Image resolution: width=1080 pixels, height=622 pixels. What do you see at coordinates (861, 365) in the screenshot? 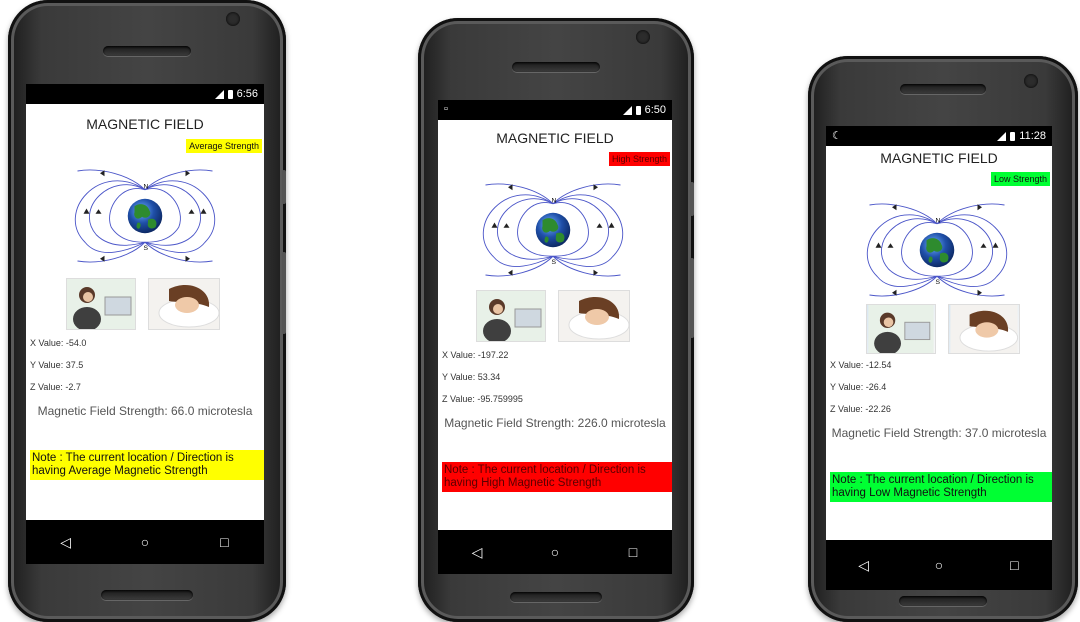
I see `x-value-label: X Value: -12.54` at bounding box center [861, 365].